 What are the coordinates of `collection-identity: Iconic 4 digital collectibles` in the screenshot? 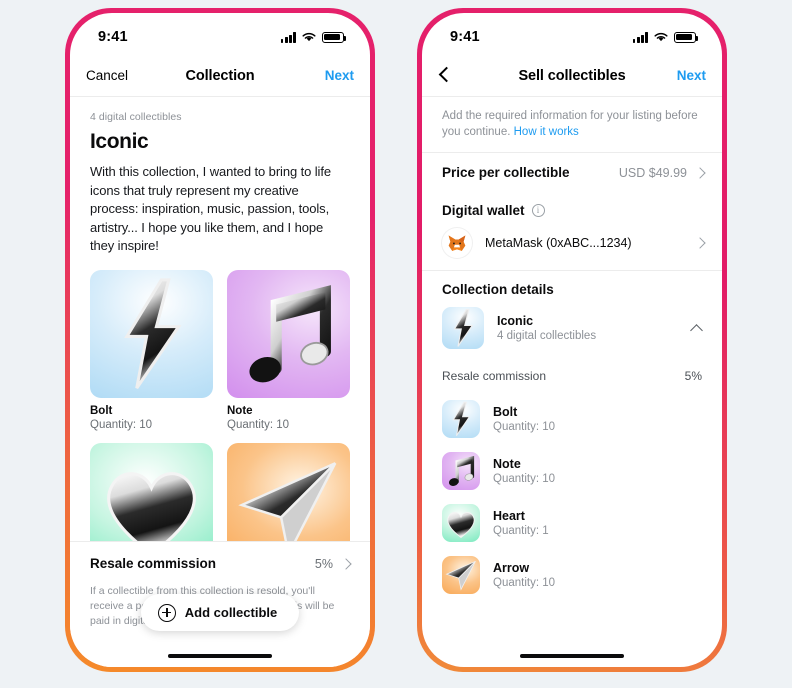 It's located at (519, 328).